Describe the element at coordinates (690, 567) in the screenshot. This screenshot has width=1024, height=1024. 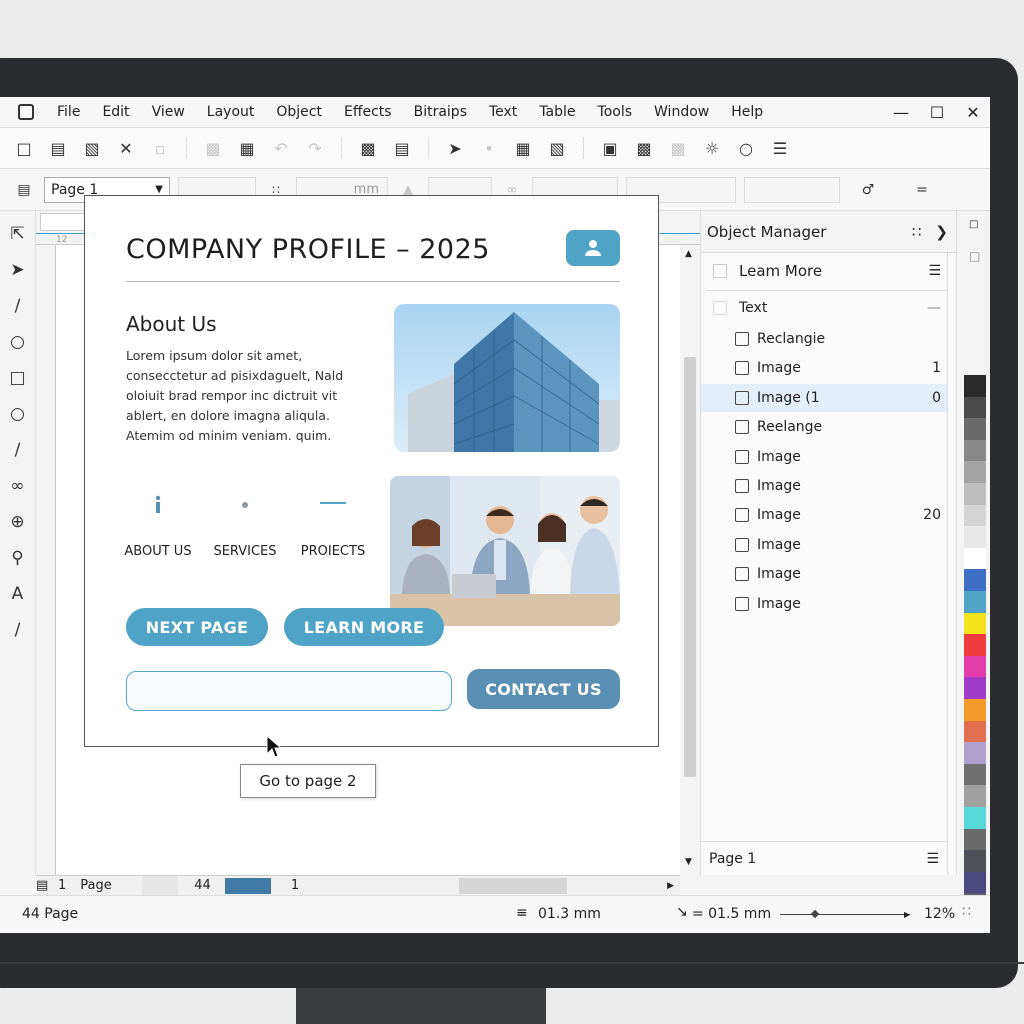
I see `scrollbar-thumb` at that location.